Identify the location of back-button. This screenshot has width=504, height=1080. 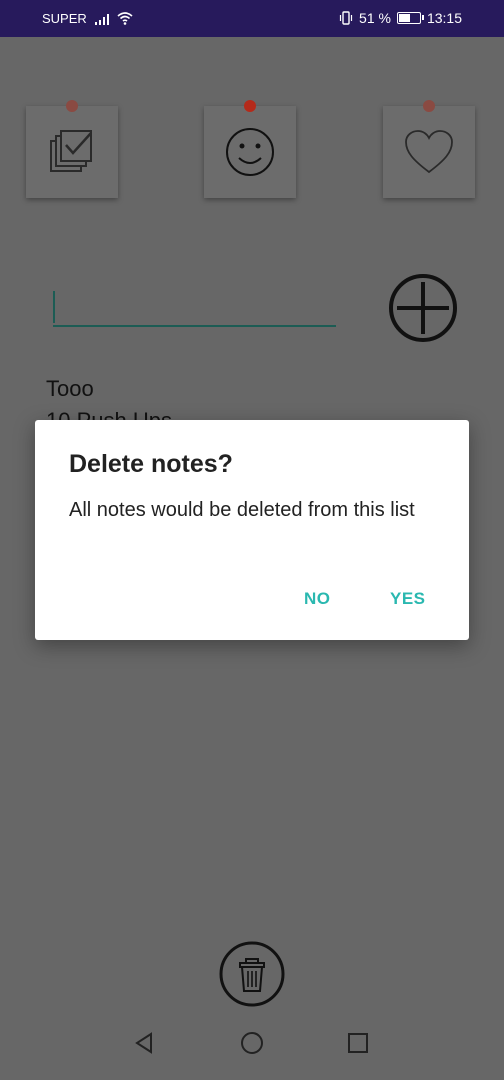
(144, 1043).